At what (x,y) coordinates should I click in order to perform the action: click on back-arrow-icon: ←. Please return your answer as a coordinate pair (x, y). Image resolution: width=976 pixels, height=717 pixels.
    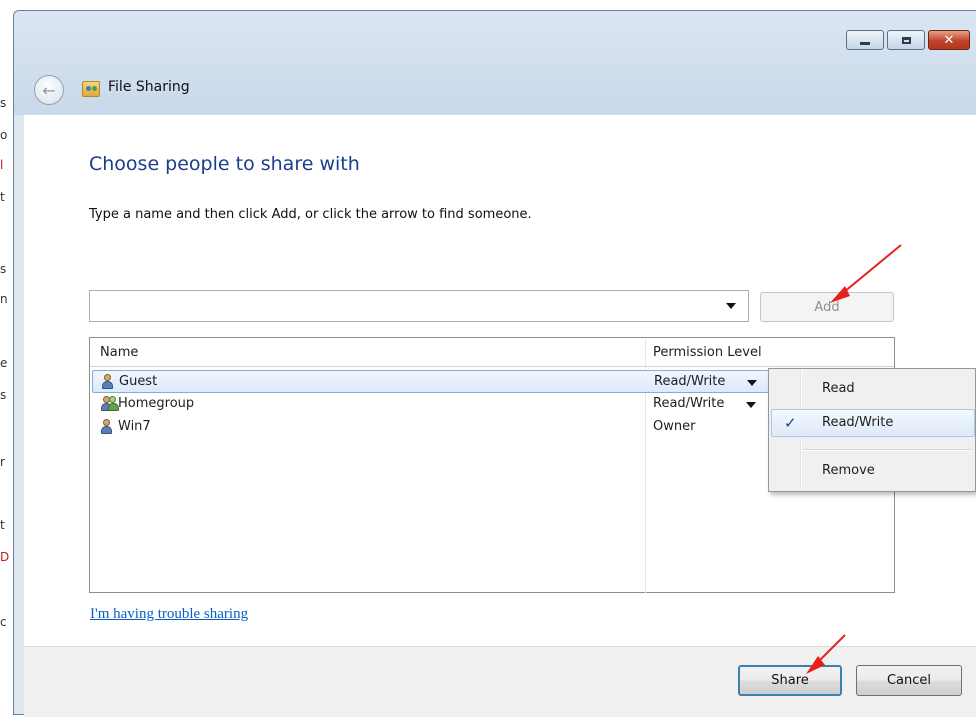
    Looking at the image, I should click on (49, 90).